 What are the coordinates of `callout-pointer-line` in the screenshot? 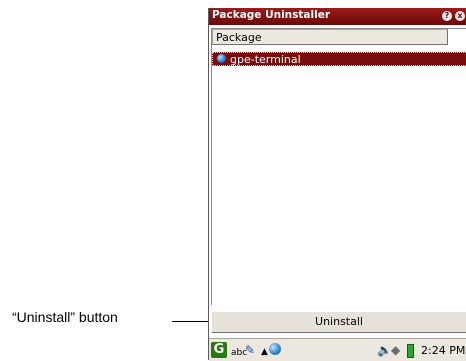 It's located at (191, 321).